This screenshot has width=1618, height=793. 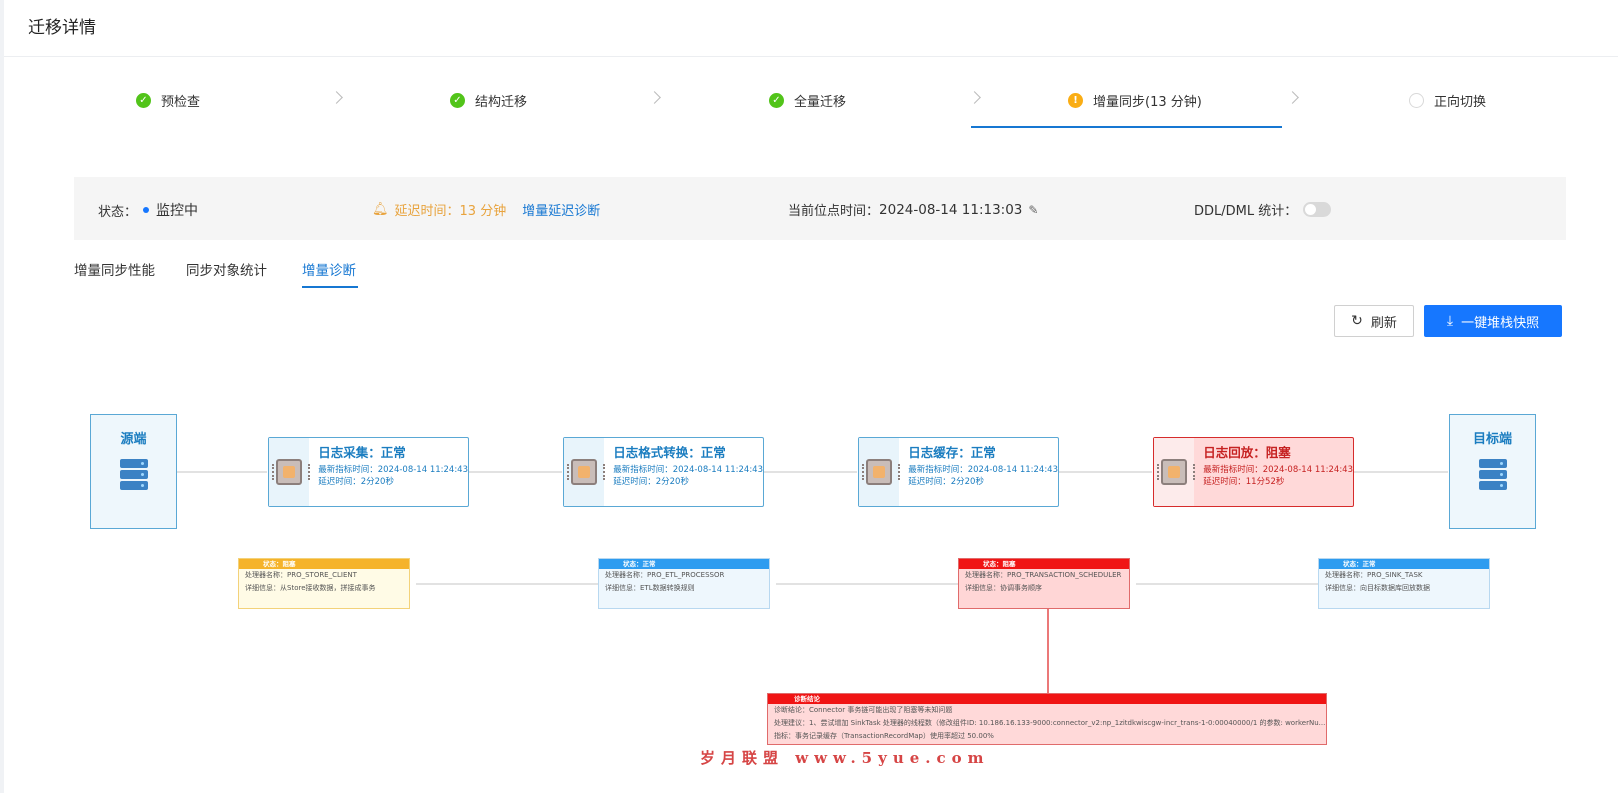 What do you see at coordinates (811, 28) in the screenshot?
I see `page-header: 迁移详情` at bounding box center [811, 28].